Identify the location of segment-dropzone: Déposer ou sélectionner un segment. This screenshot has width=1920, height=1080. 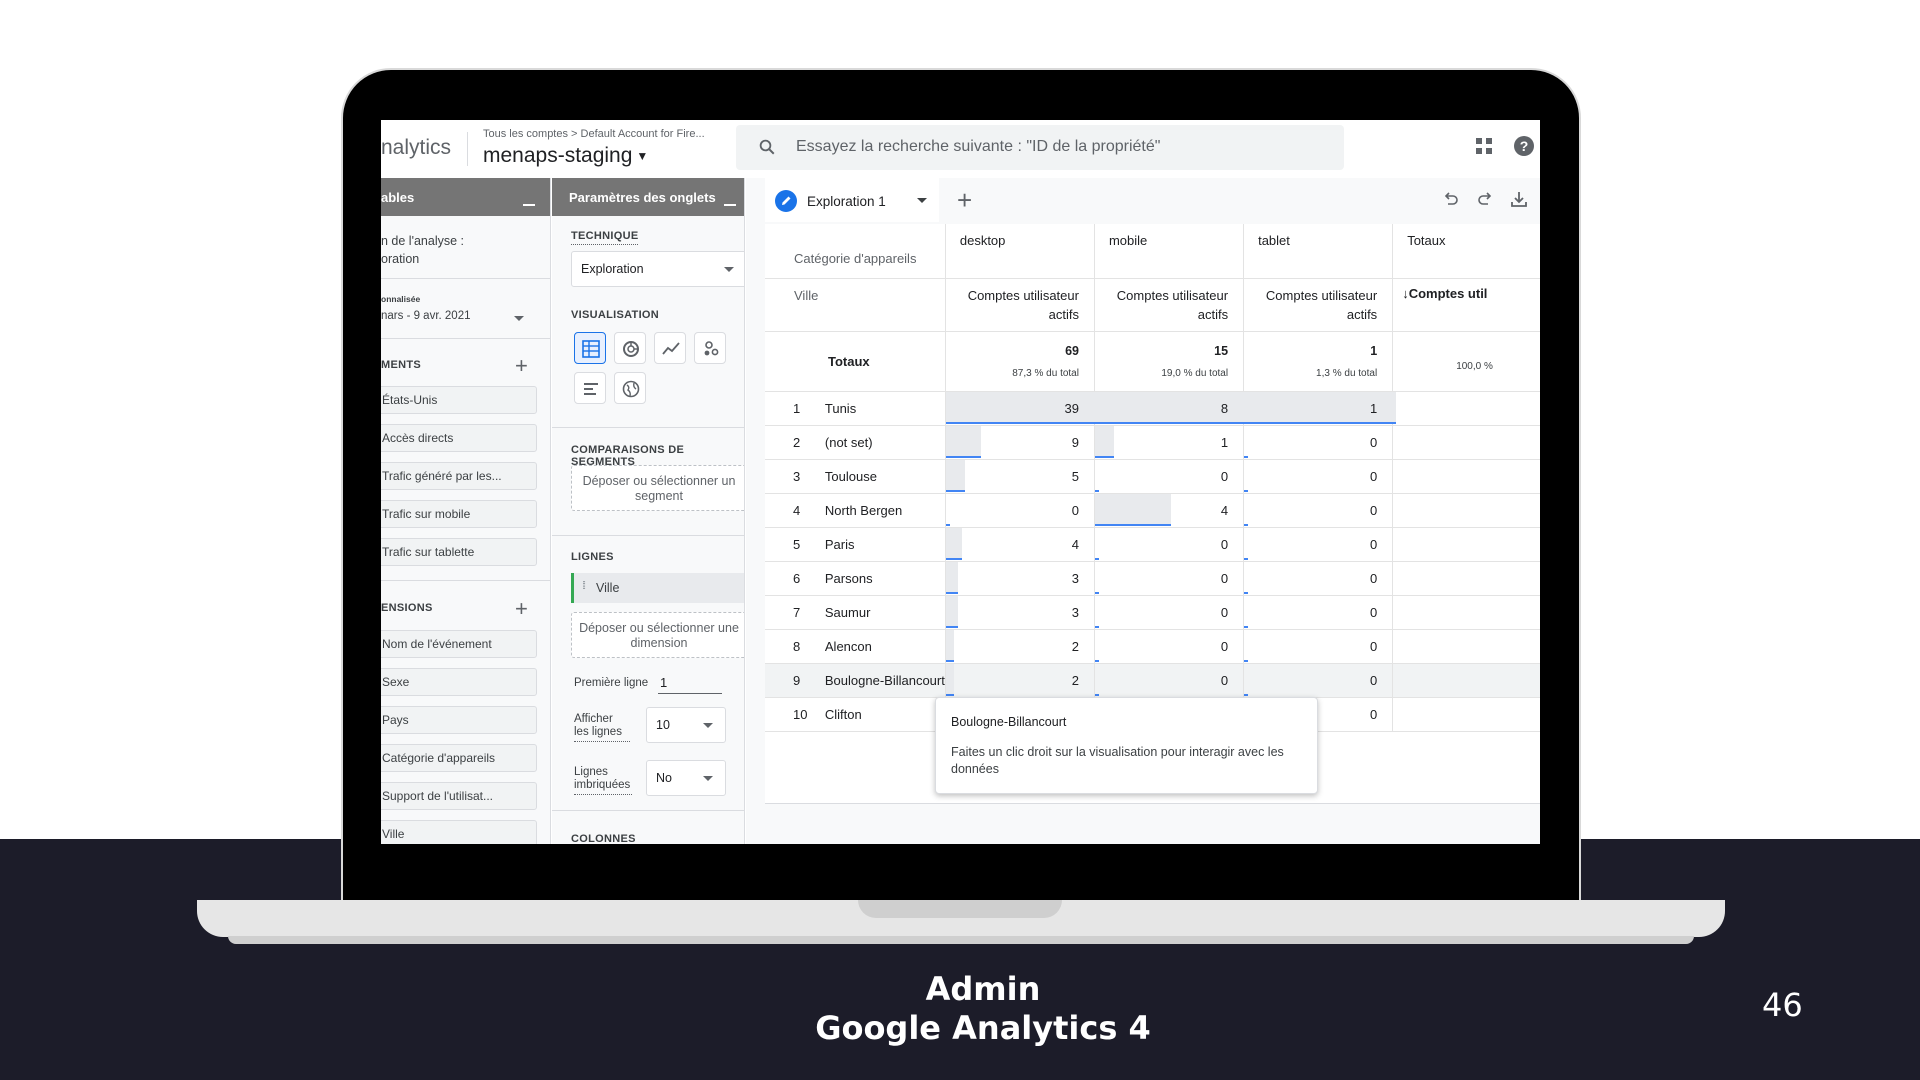
(657, 488).